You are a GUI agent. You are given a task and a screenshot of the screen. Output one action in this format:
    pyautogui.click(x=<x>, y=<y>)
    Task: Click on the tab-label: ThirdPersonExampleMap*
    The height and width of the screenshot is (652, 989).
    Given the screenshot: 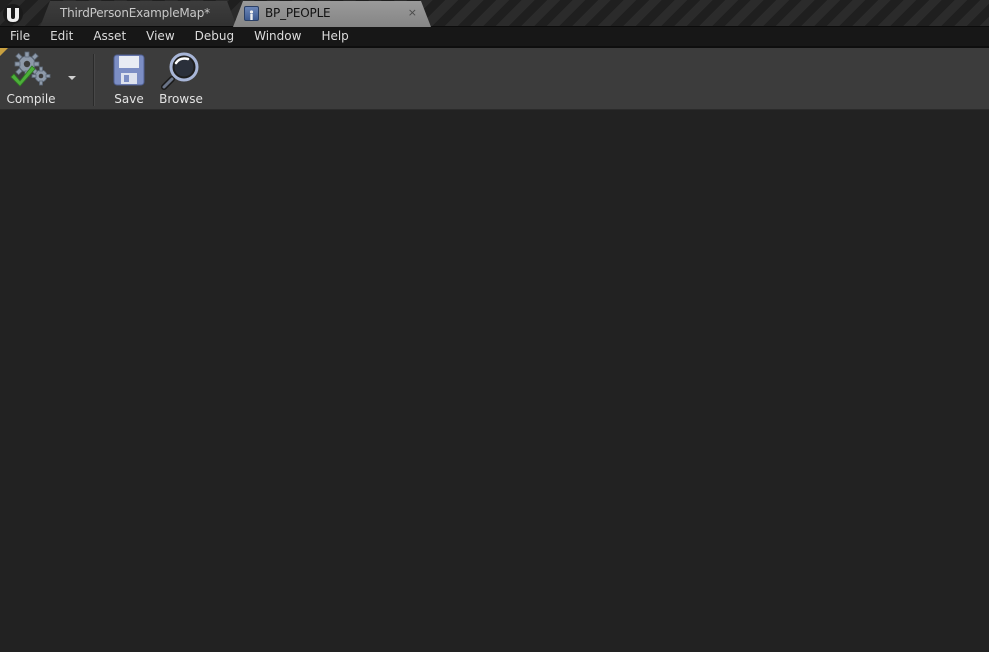 What is the action you would take?
    pyautogui.click(x=135, y=13)
    